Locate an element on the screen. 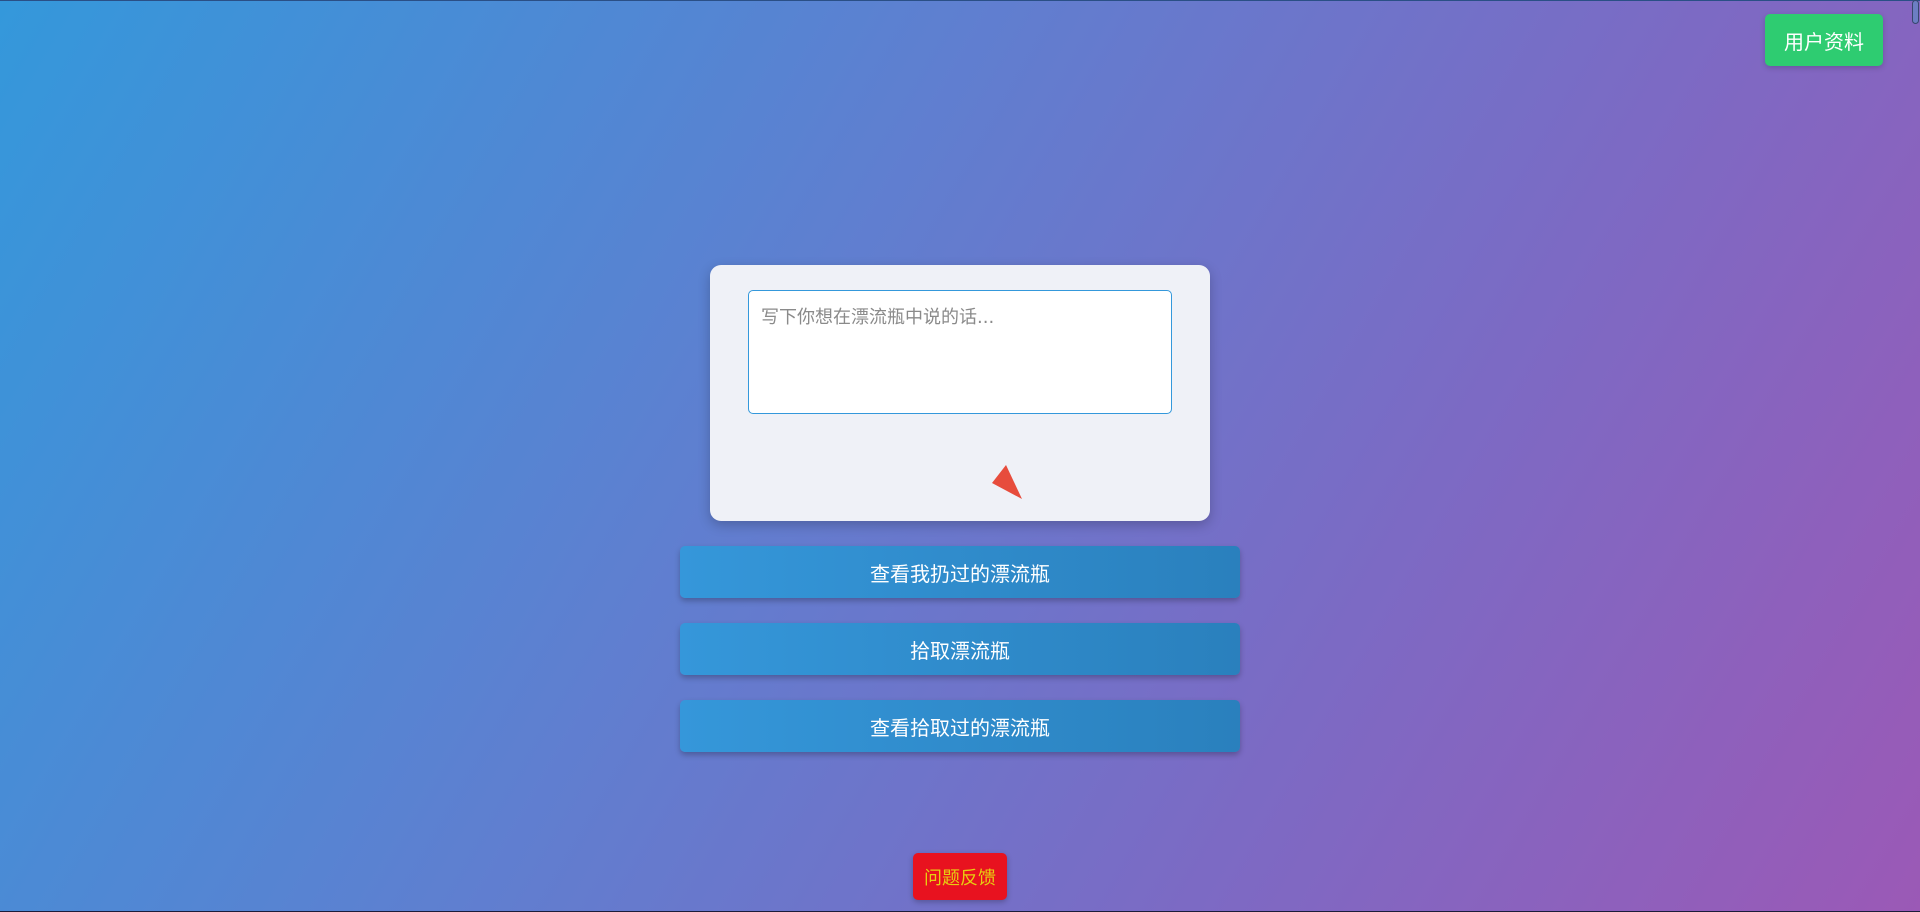  user-profile-button: 用户资料 is located at coordinates (1824, 40).